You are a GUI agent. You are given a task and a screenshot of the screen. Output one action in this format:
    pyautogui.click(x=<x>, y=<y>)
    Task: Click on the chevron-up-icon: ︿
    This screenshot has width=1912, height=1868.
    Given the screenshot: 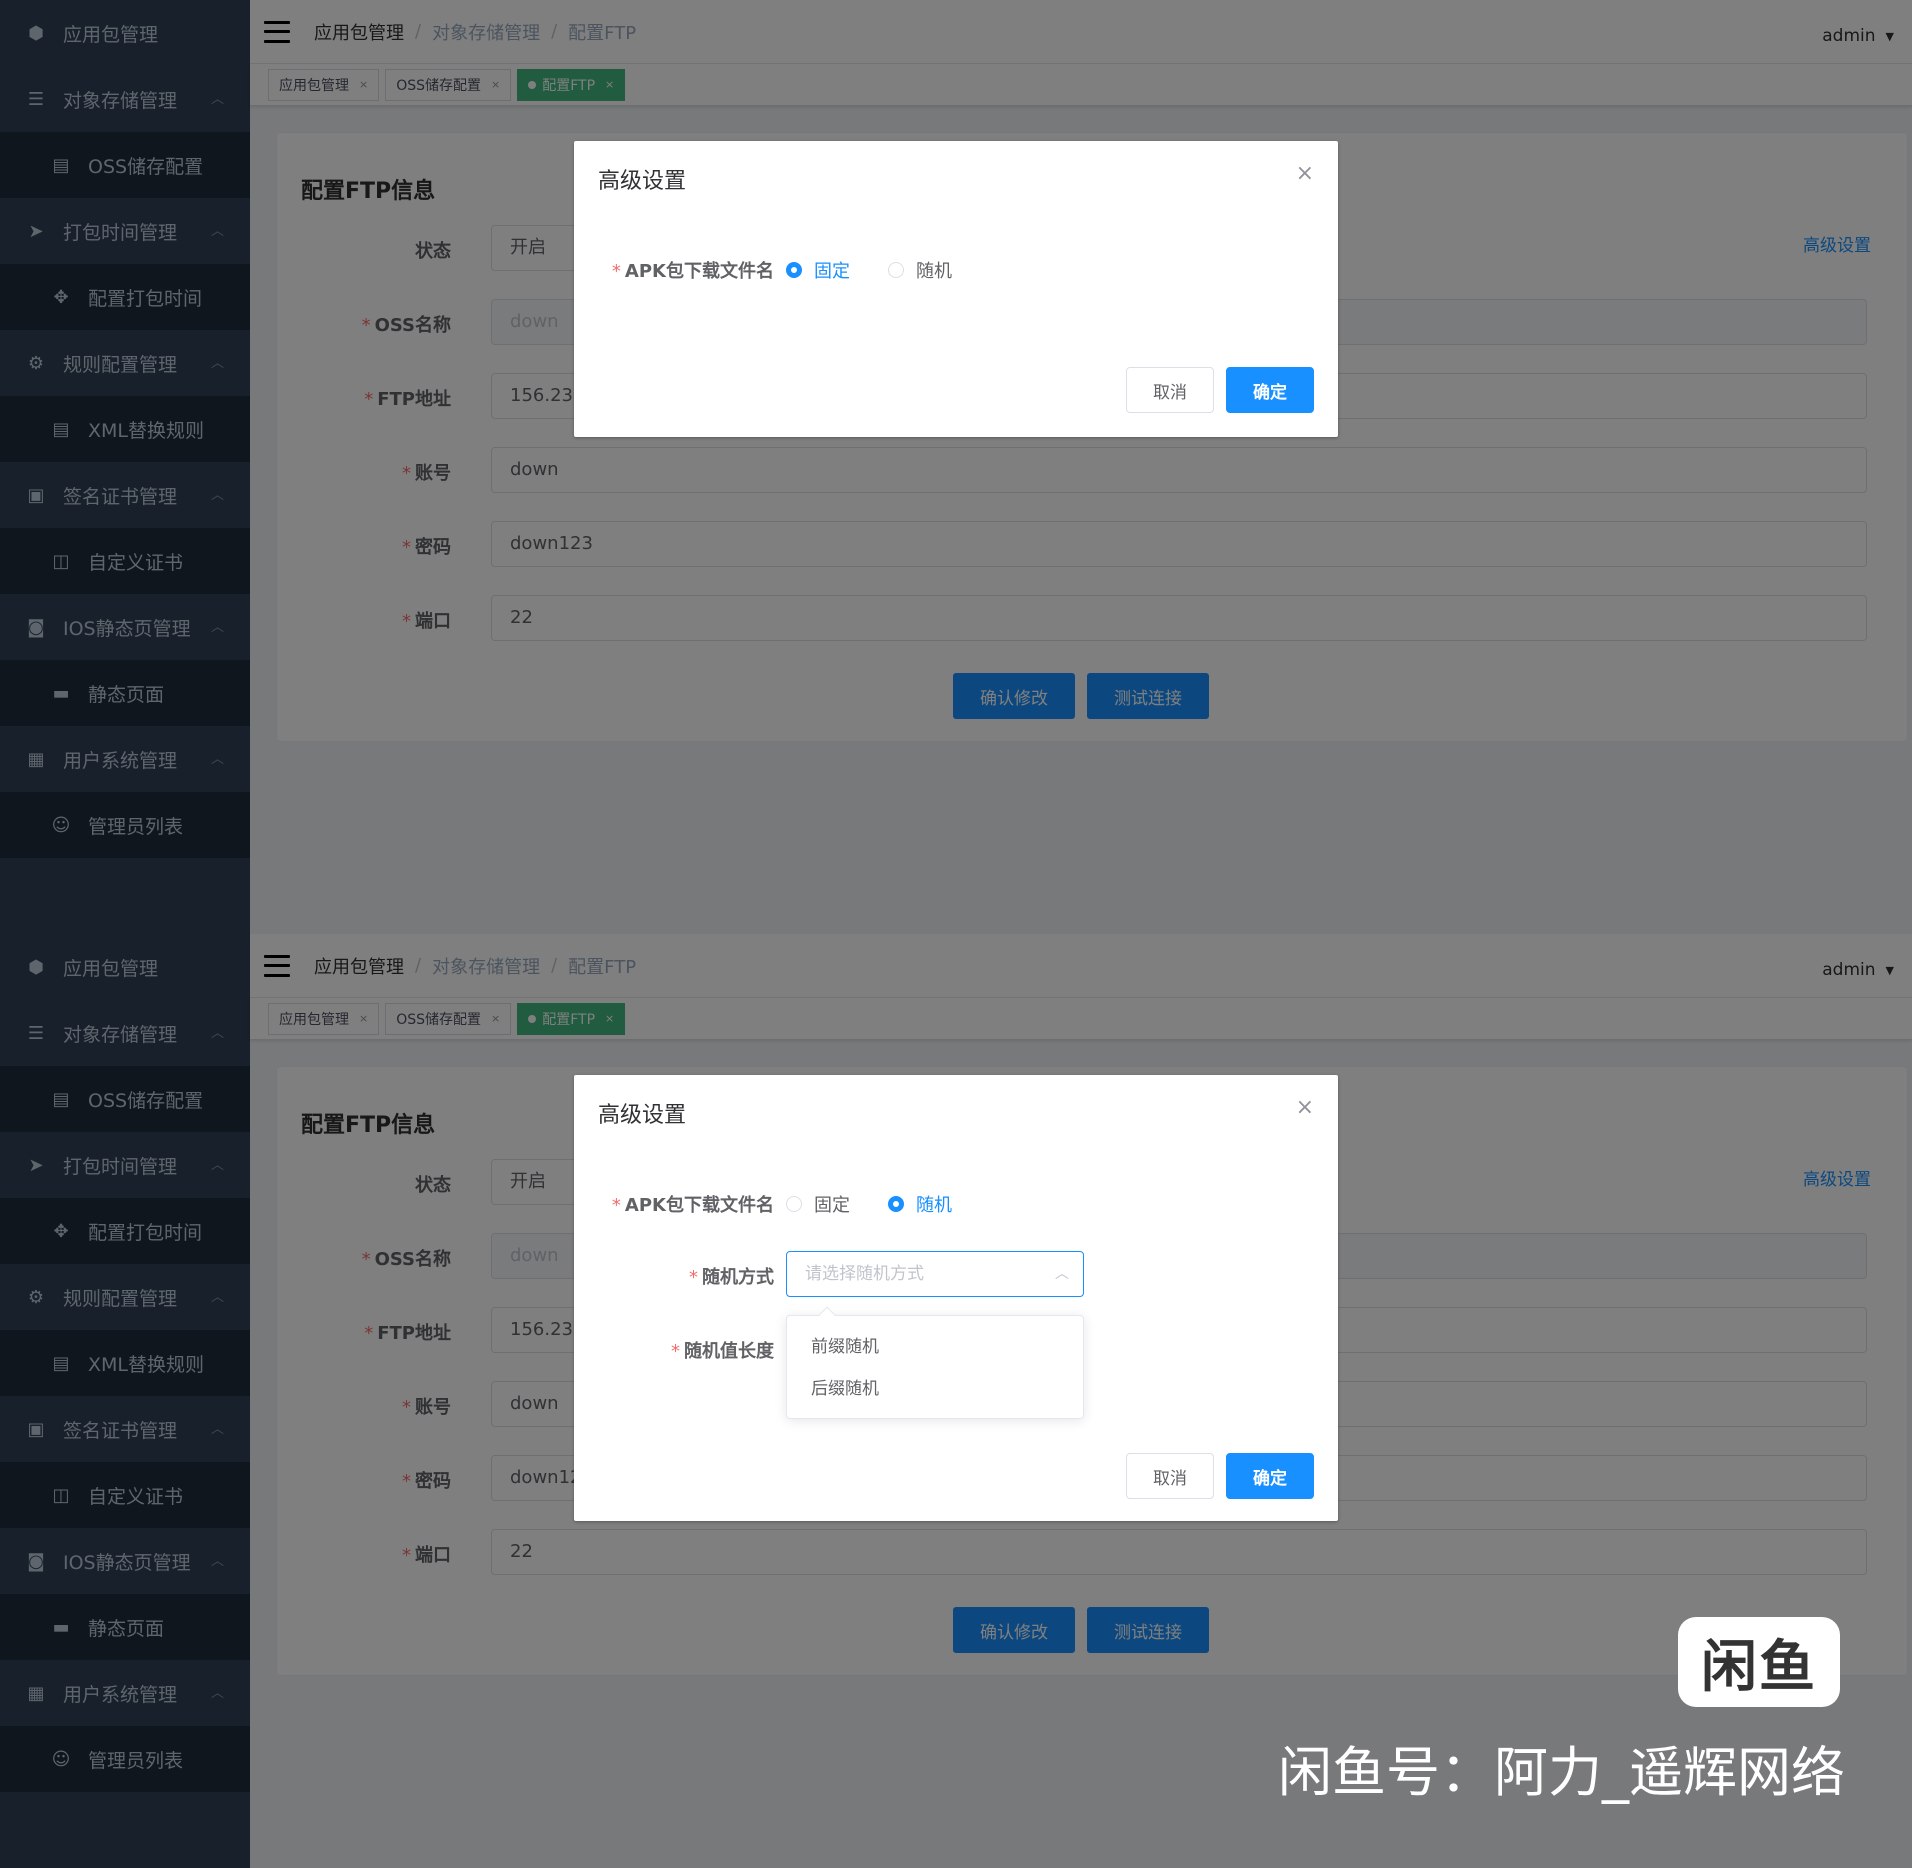 What is the action you would take?
    pyautogui.click(x=1062, y=1274)
    